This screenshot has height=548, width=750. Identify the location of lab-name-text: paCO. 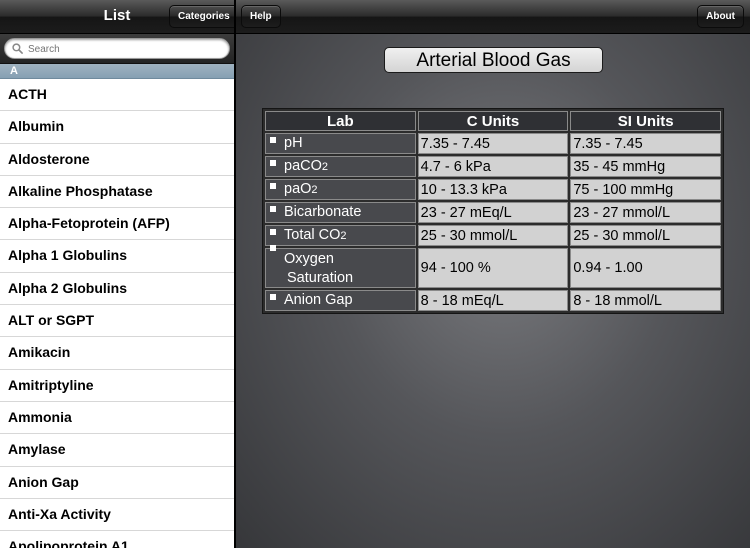
(303, 166).